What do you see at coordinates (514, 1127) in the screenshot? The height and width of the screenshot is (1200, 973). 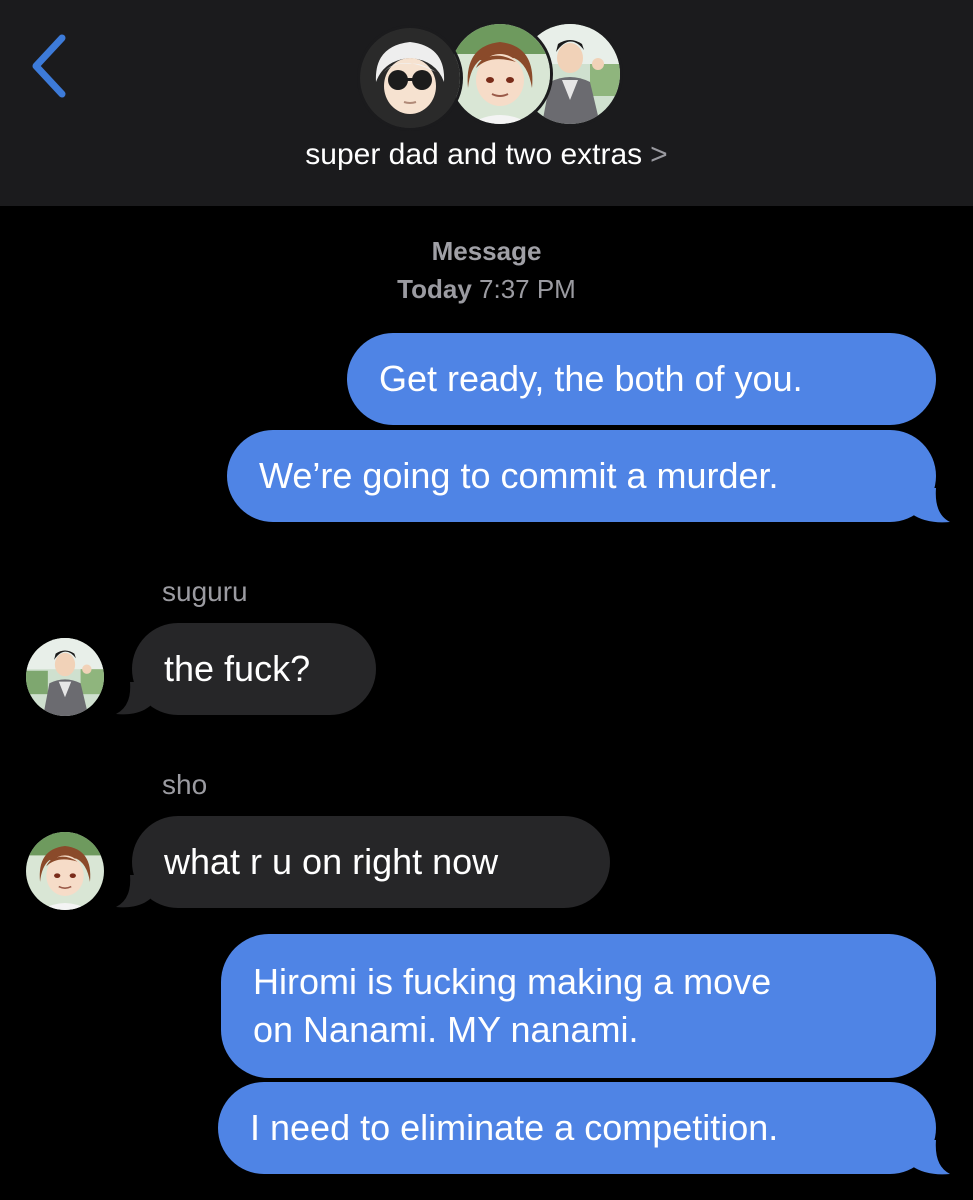 I see `message-text: I need to eliminate a competition.` at bounding box center [514, 1127].